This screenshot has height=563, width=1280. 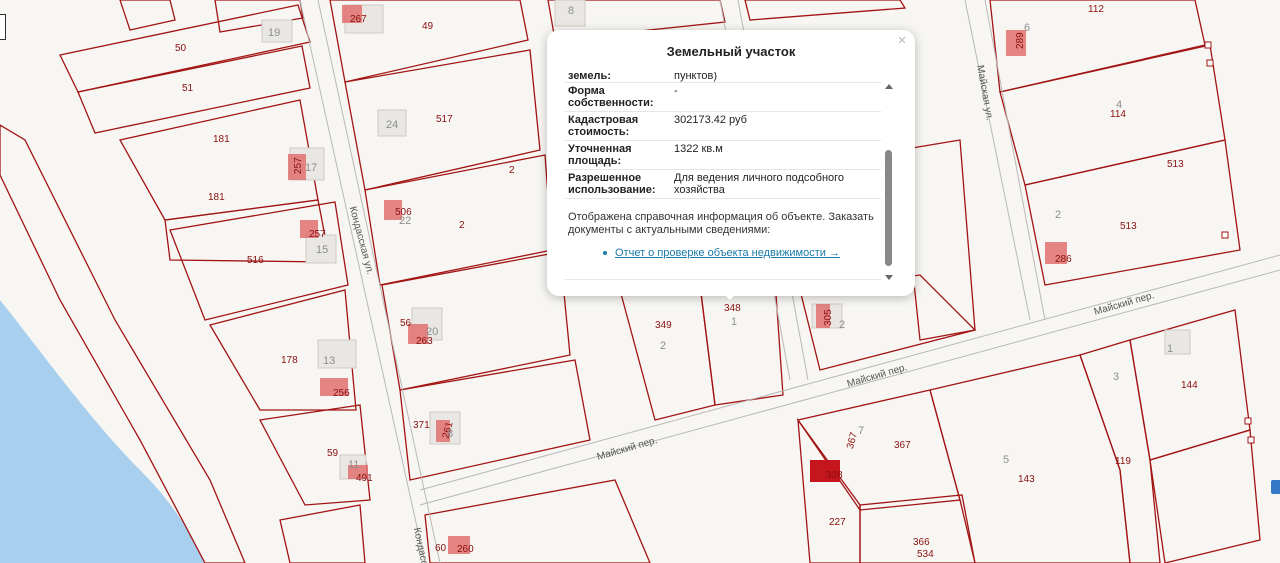 What do you see at coordinates (406, 323) in the screenshot?
I see `svg-text: 56` at bounding box center [406, 323].